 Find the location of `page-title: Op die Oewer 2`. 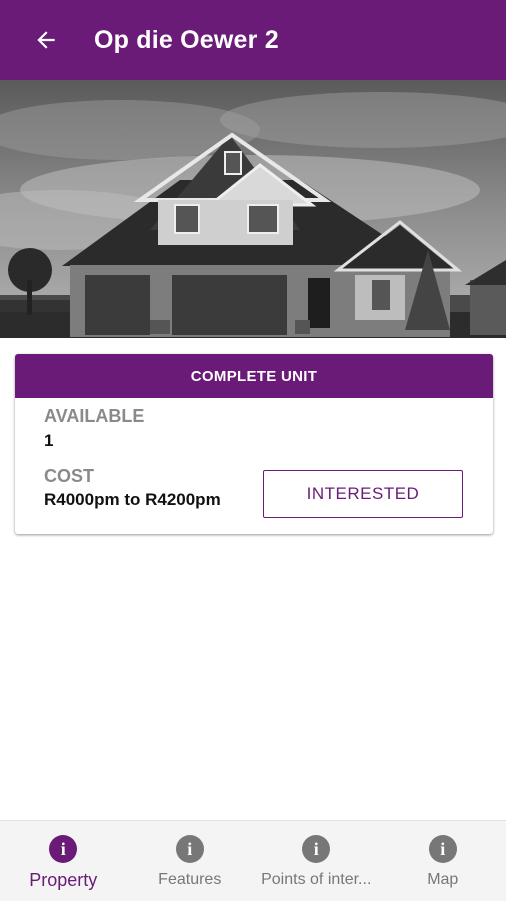

page-title: Op die Oewer 2 is located at coordinates (186, 40).